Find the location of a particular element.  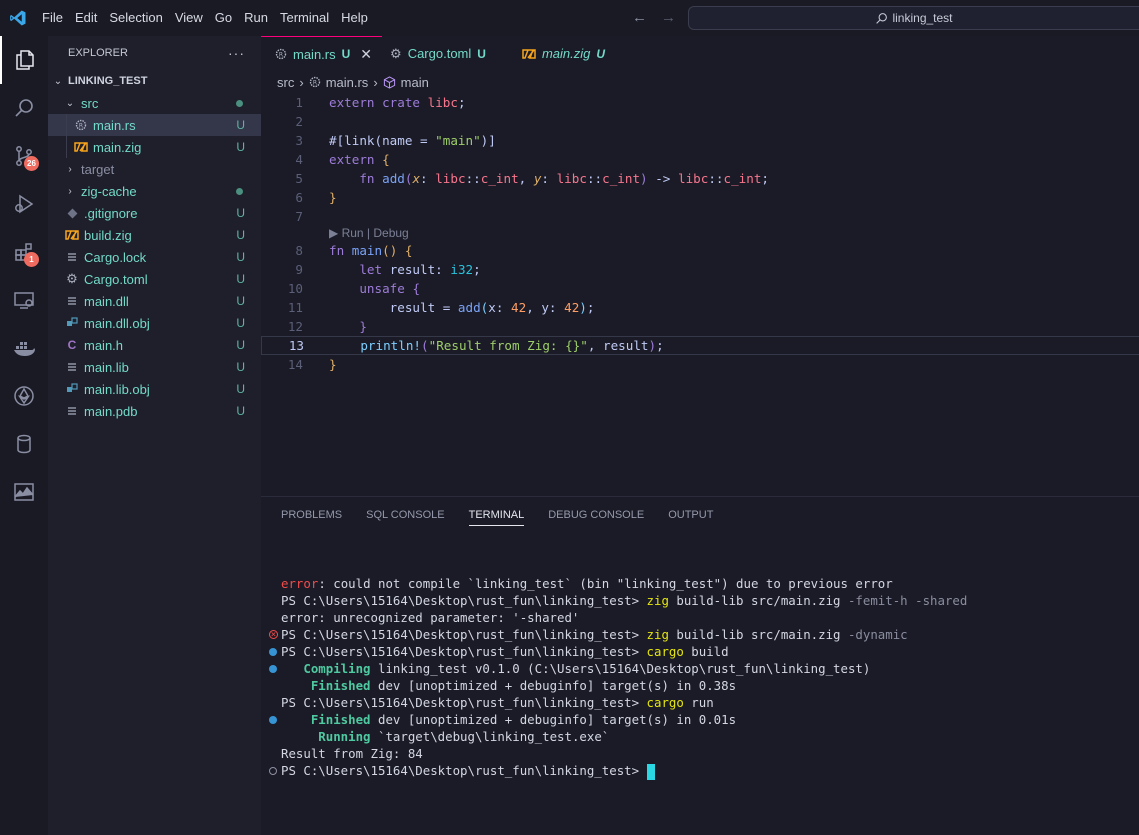

command-center-search: linking_test is located at coordinates (913, 18).